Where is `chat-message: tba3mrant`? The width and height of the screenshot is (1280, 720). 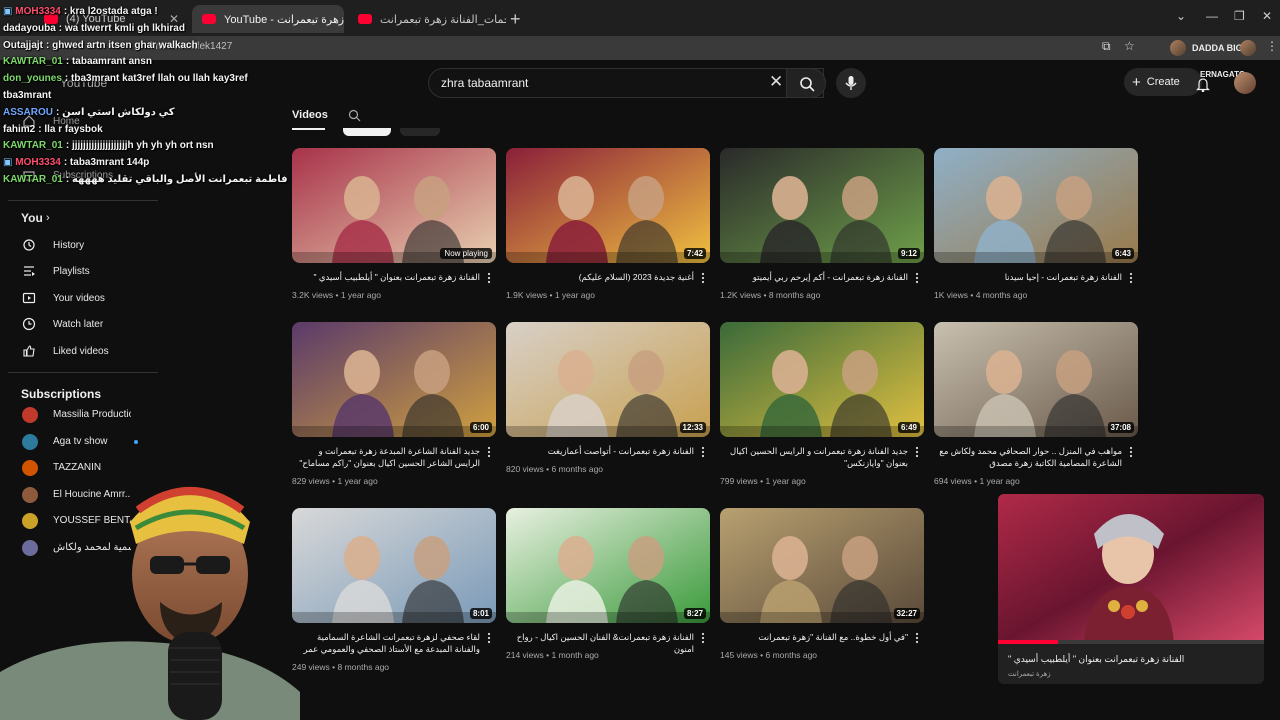
chat-message: tba3mrant is located at coordinates (27, 95).